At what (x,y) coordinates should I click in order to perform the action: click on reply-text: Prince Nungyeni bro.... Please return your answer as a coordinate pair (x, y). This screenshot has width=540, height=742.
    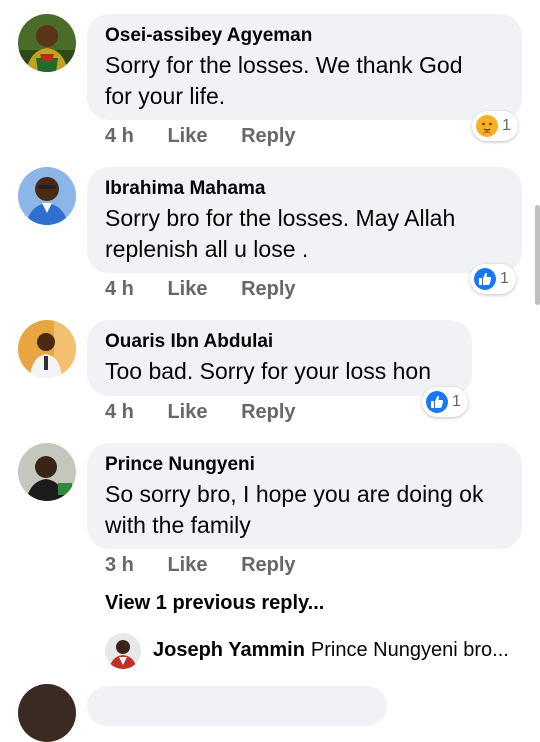
    Looking at the image, I should click on (409, 650).